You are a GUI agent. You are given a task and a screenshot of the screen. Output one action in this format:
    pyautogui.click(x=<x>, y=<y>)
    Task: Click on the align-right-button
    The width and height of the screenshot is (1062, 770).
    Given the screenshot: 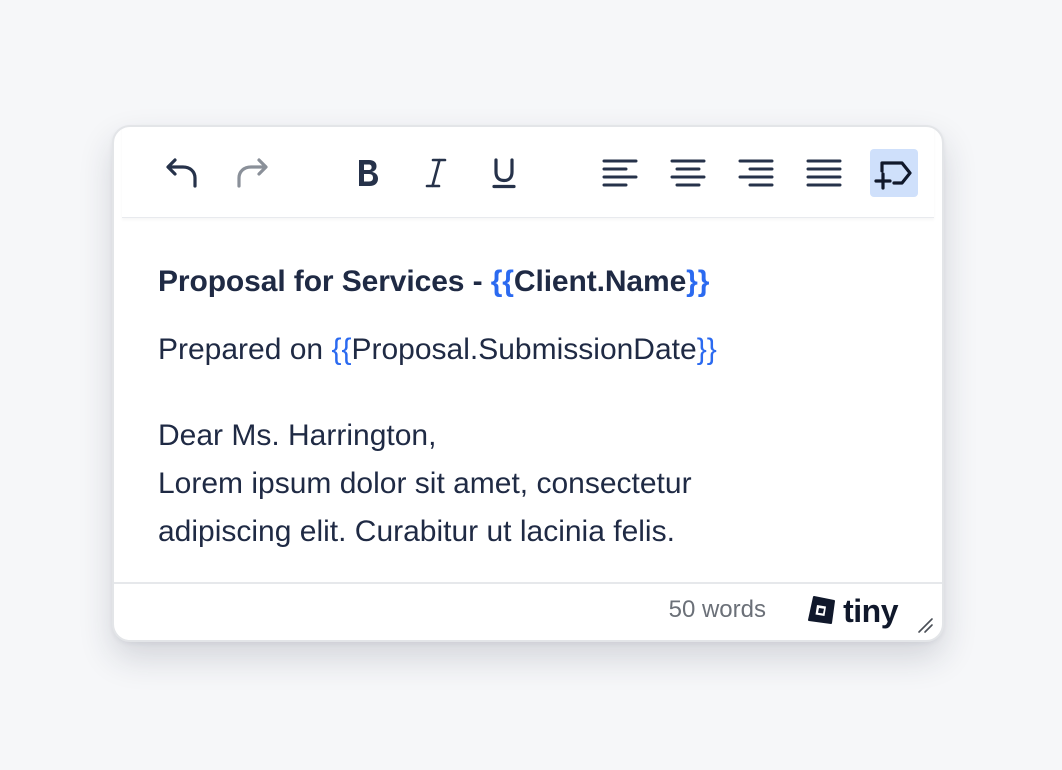 What is the action you would take?
    pyautogui.click(x=756, y=173)
    